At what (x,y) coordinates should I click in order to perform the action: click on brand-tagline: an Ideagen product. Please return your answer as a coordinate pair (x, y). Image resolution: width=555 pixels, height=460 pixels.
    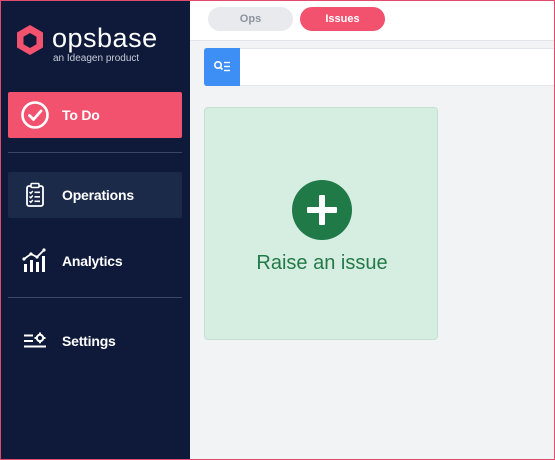
    Looking at the image, I should click on (96, 58).